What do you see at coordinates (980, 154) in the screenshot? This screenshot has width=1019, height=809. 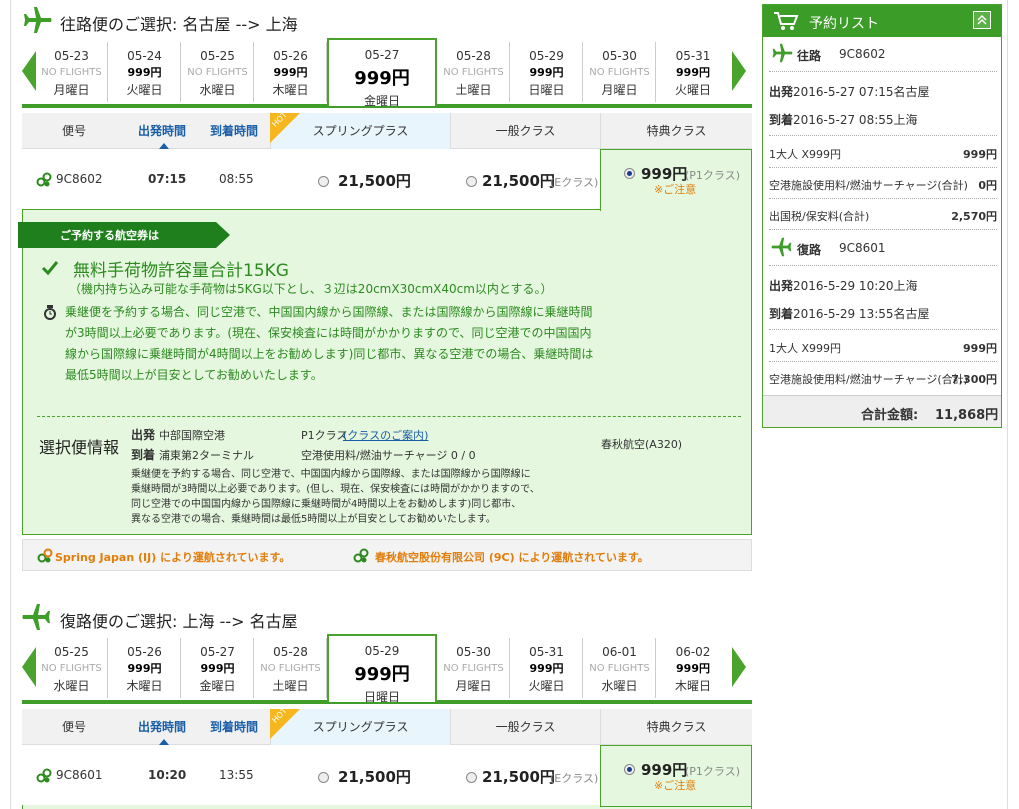 I see `outbound-pax-amount: 999円` at bounding box center [980, 154].